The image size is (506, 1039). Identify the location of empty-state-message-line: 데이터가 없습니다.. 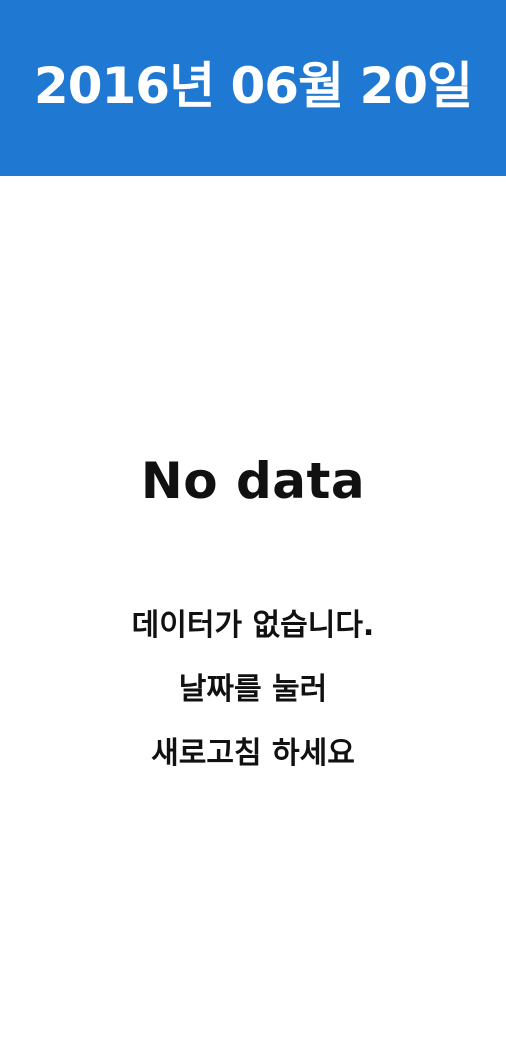
(253, 625).